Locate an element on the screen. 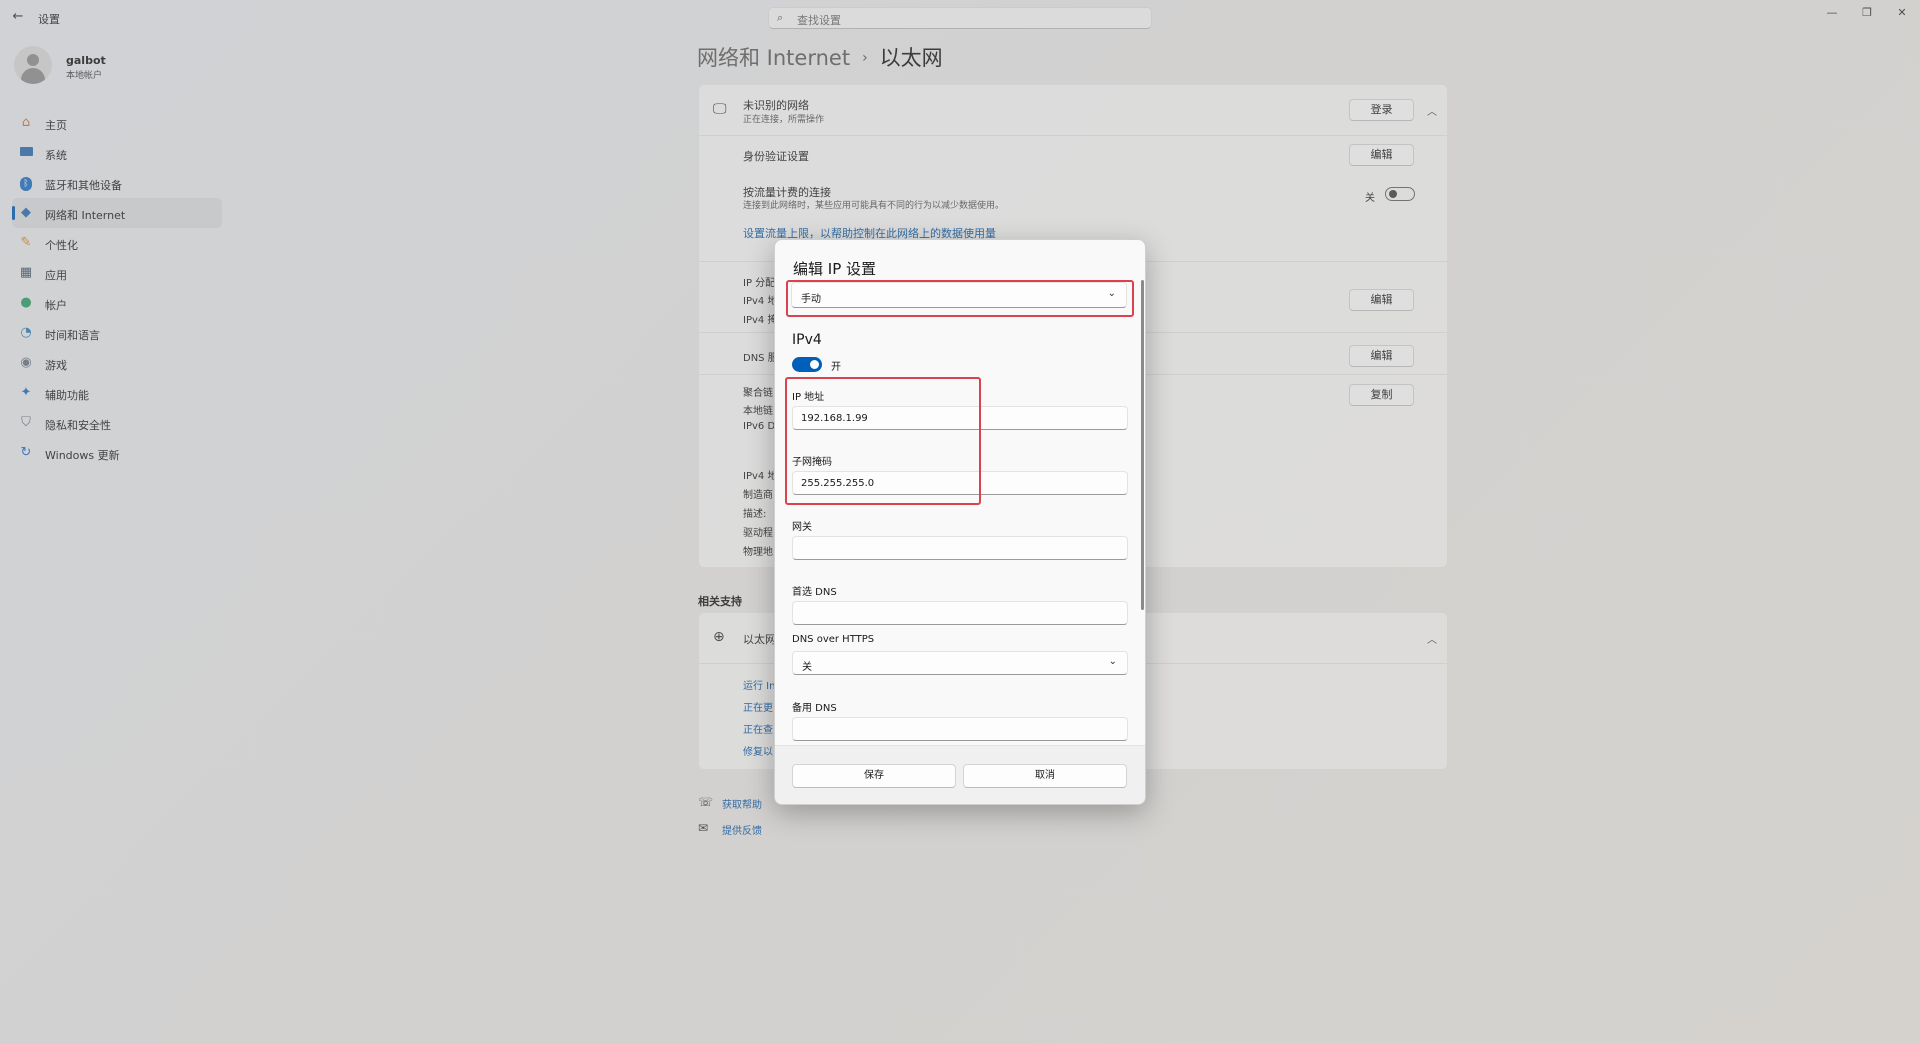  gateway-field is located at coordinates (960, 548).